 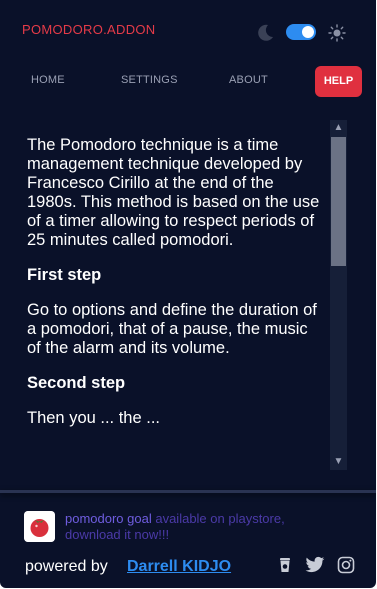 What do you see at coordinates (346, 565) in the screenshot?
I see `instagram-icon` at bounding box center [346, 565].